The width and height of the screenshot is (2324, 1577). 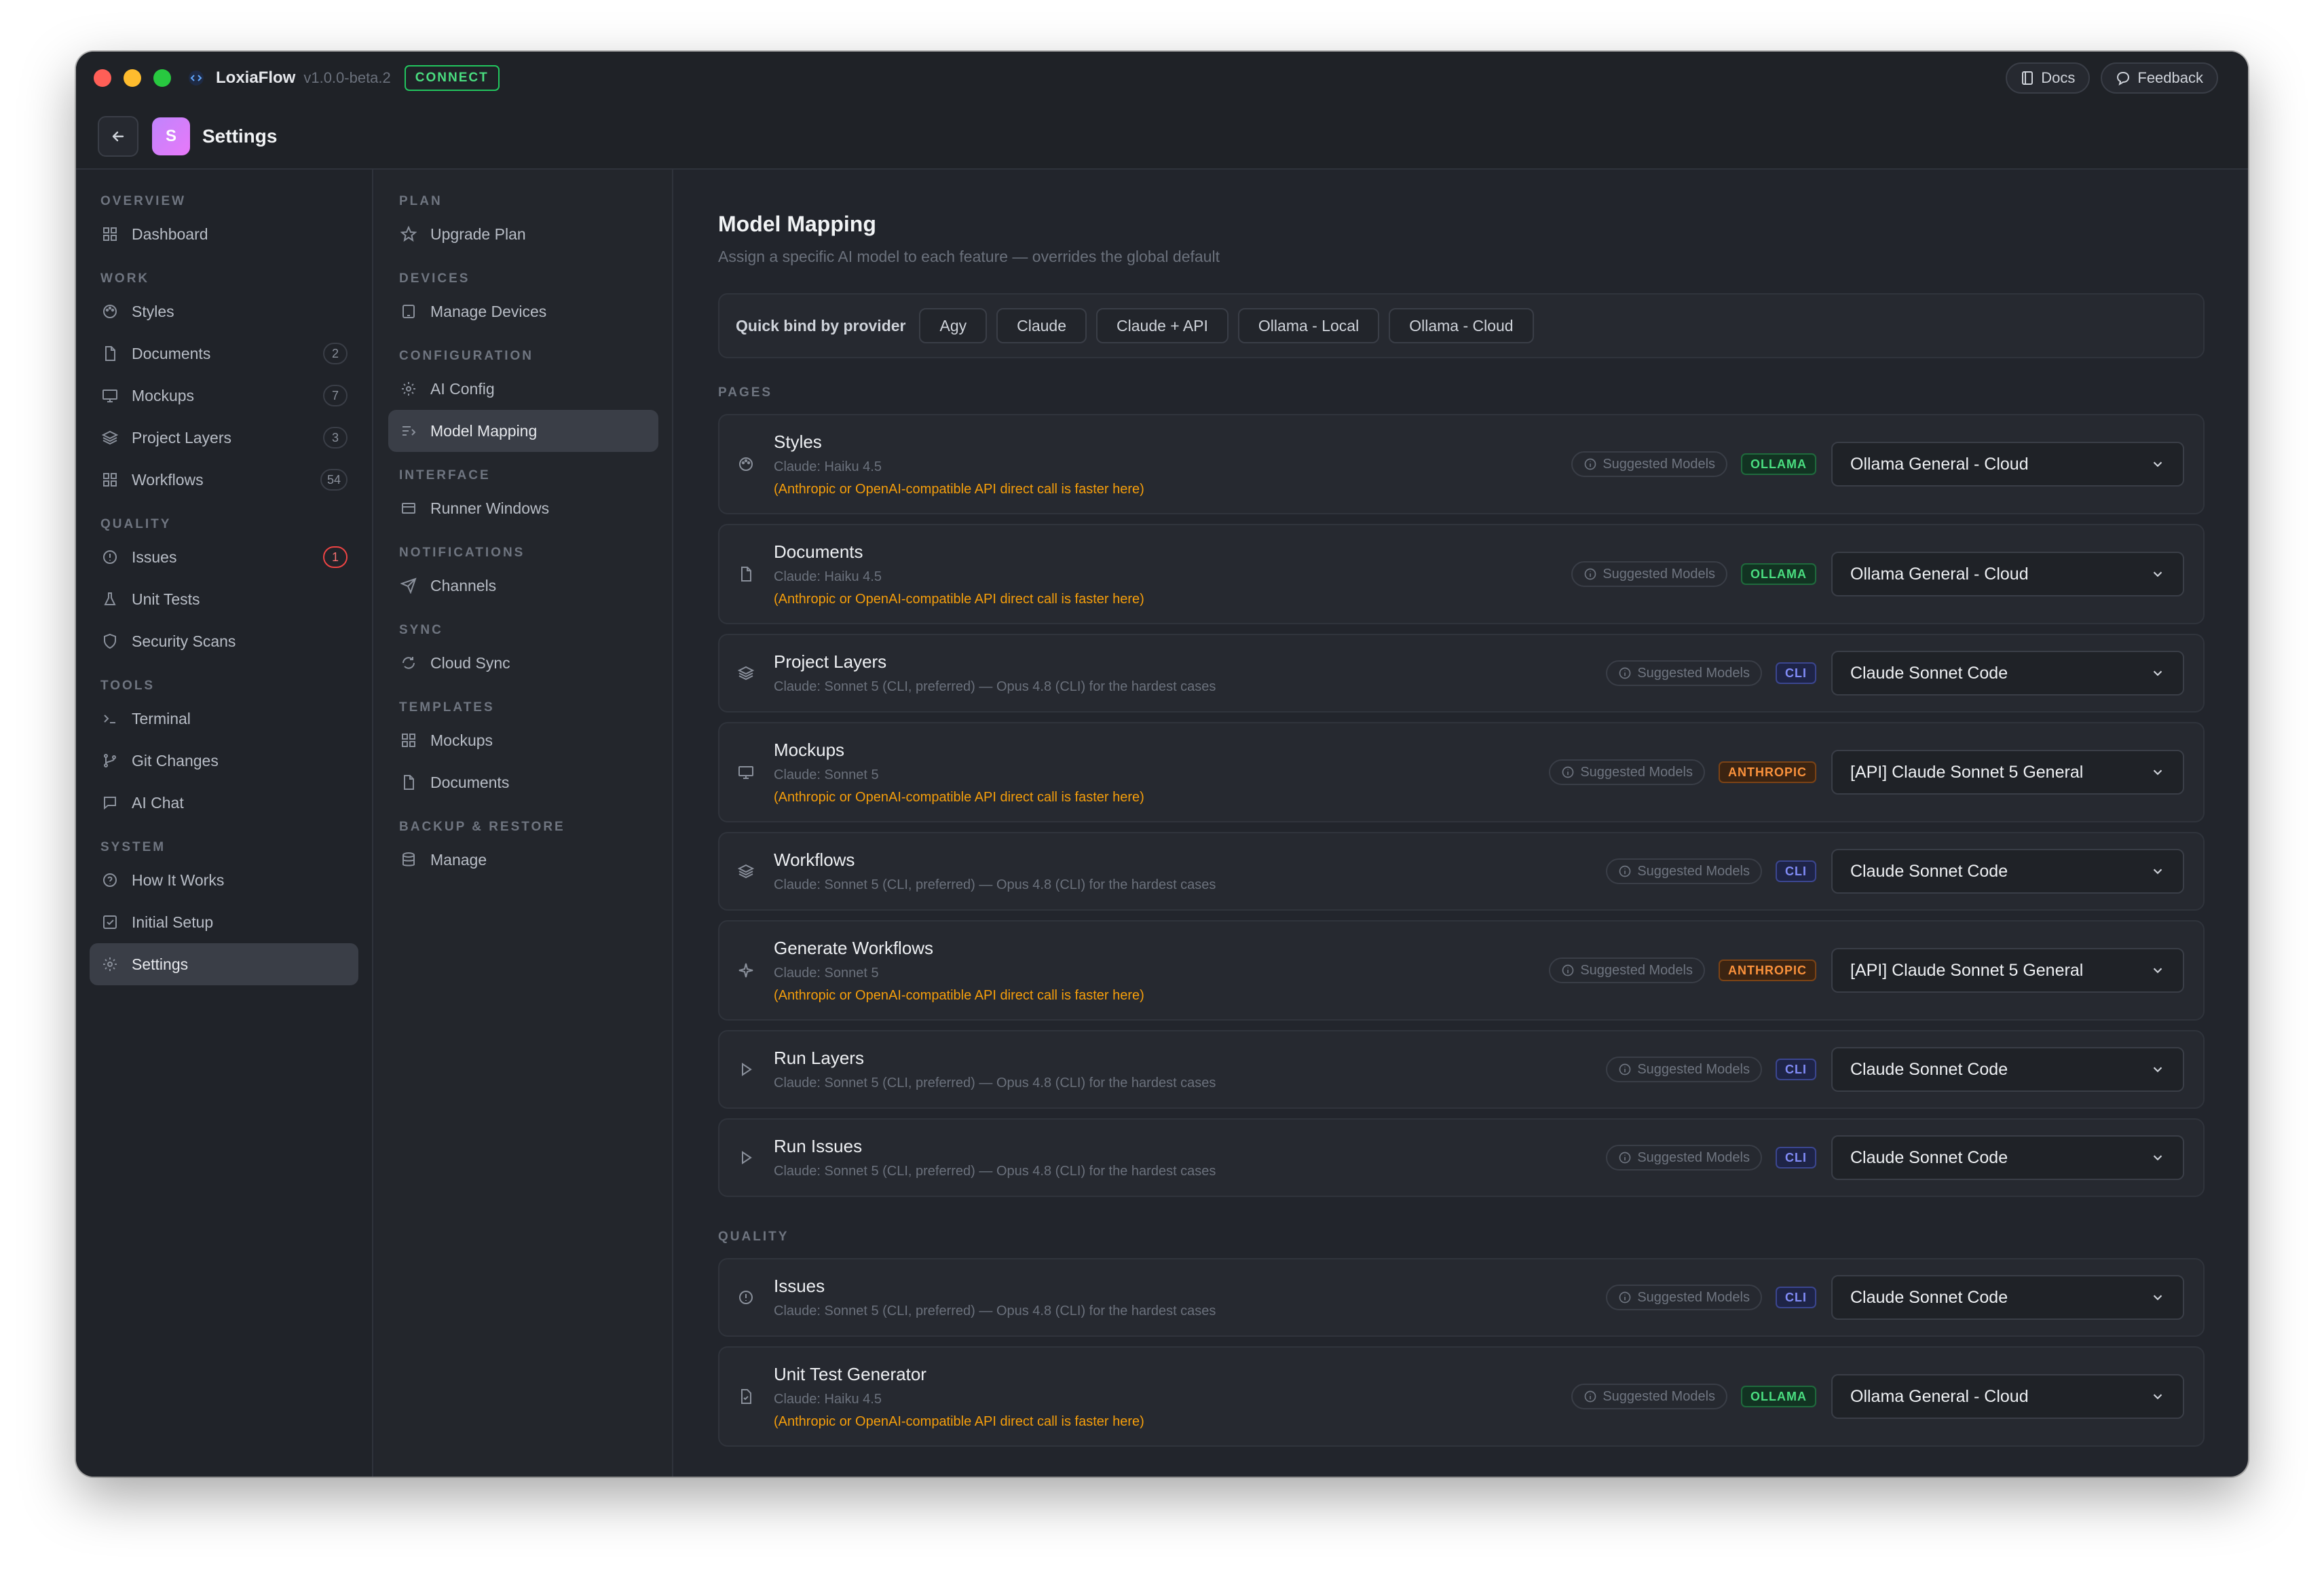 I want to click on subnav-item-manage: Manage, so click(x=523, y=860).